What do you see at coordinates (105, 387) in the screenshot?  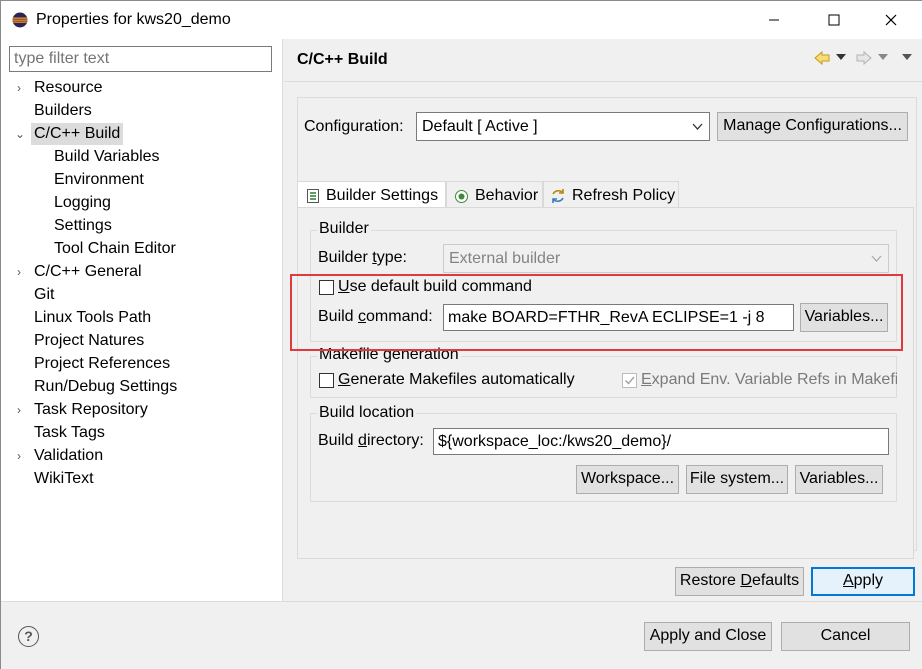 I see `tree-item-run-debug-settings: Run/Debug Settings` at bounding box center [105, 387].